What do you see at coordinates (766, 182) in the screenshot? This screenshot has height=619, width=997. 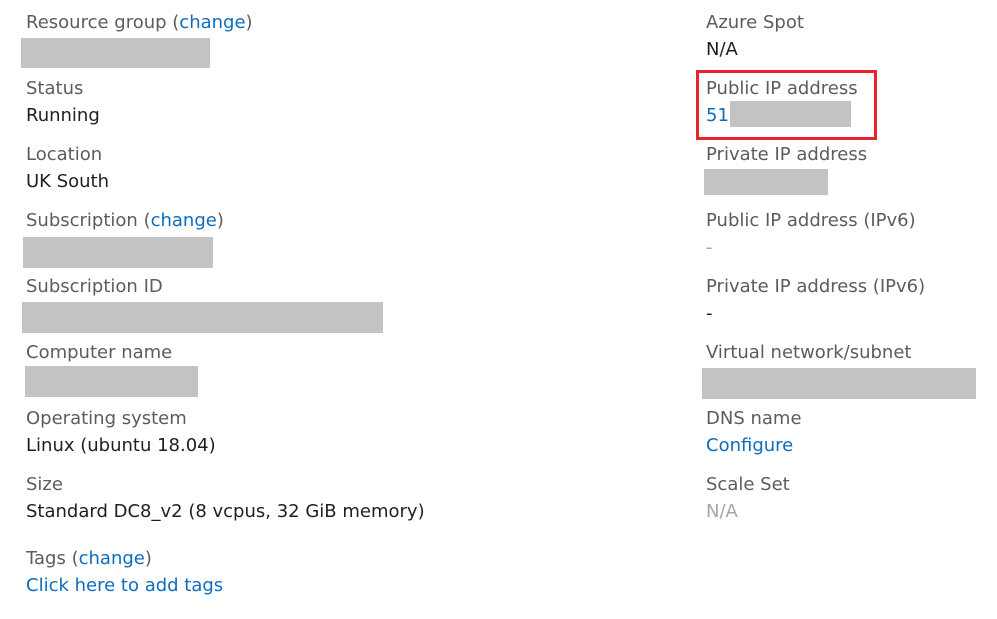 I see `private-ip-redacted-value` at bounding box center [766, 182].